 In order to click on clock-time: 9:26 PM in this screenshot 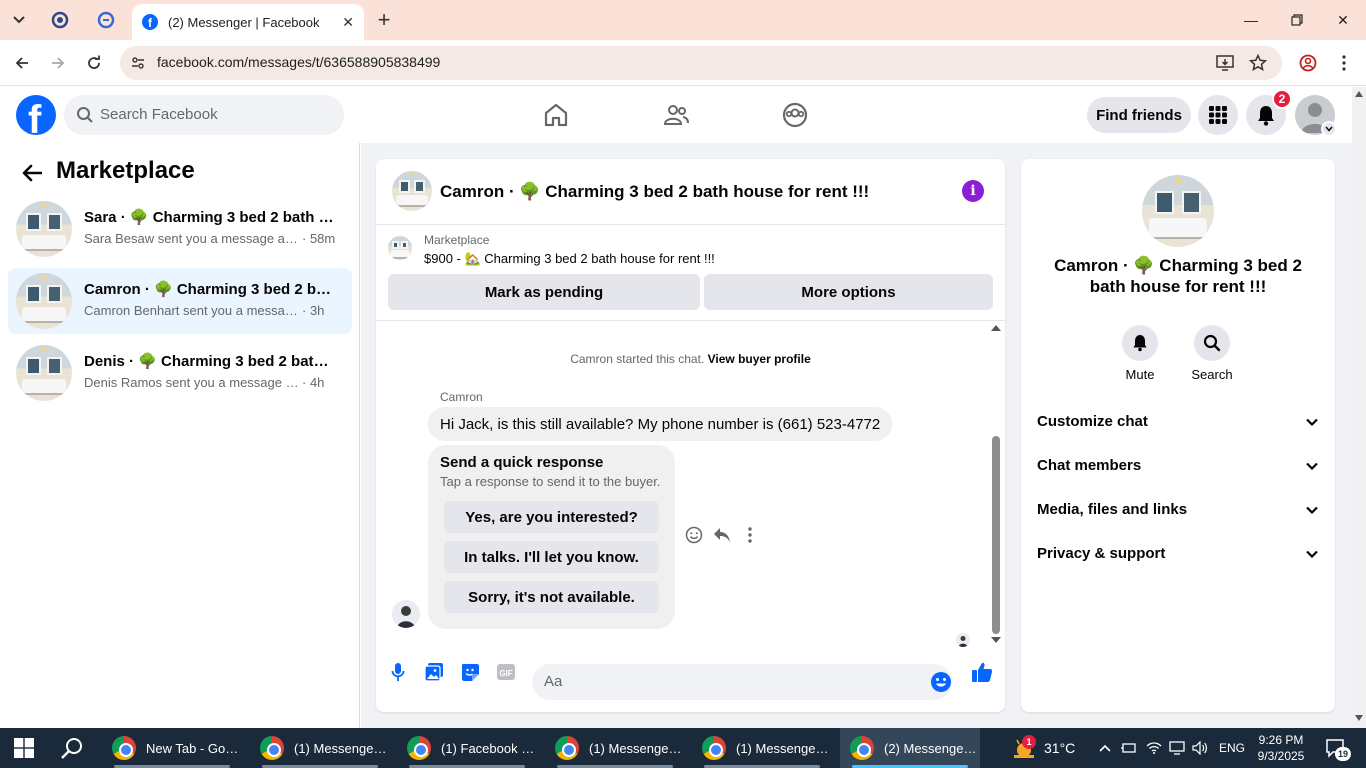, I will do `click(1281, 740)`.